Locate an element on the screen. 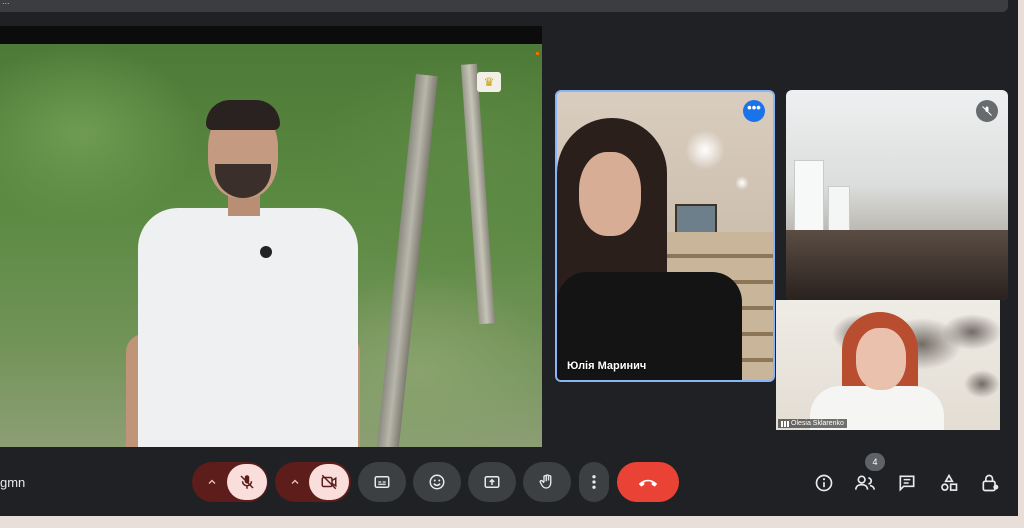 The image size is (1024, 528). more-vert-icon is located at coordinates (594, 482).